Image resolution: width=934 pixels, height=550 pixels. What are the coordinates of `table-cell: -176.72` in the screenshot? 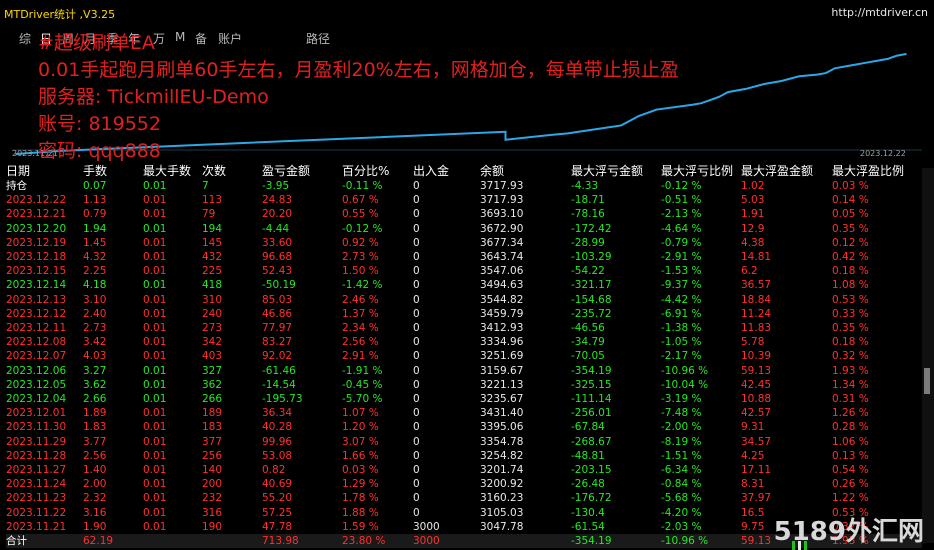 It's located at (591, 498).